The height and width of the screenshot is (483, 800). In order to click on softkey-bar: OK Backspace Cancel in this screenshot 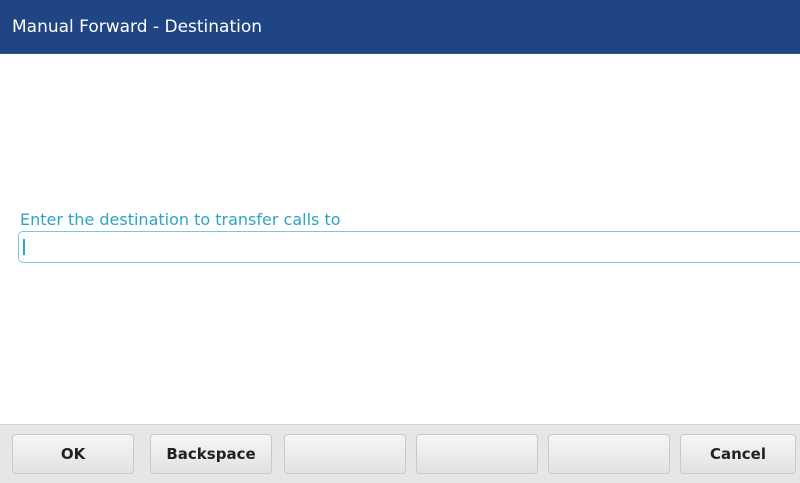, I will do `click(400, 453)`.